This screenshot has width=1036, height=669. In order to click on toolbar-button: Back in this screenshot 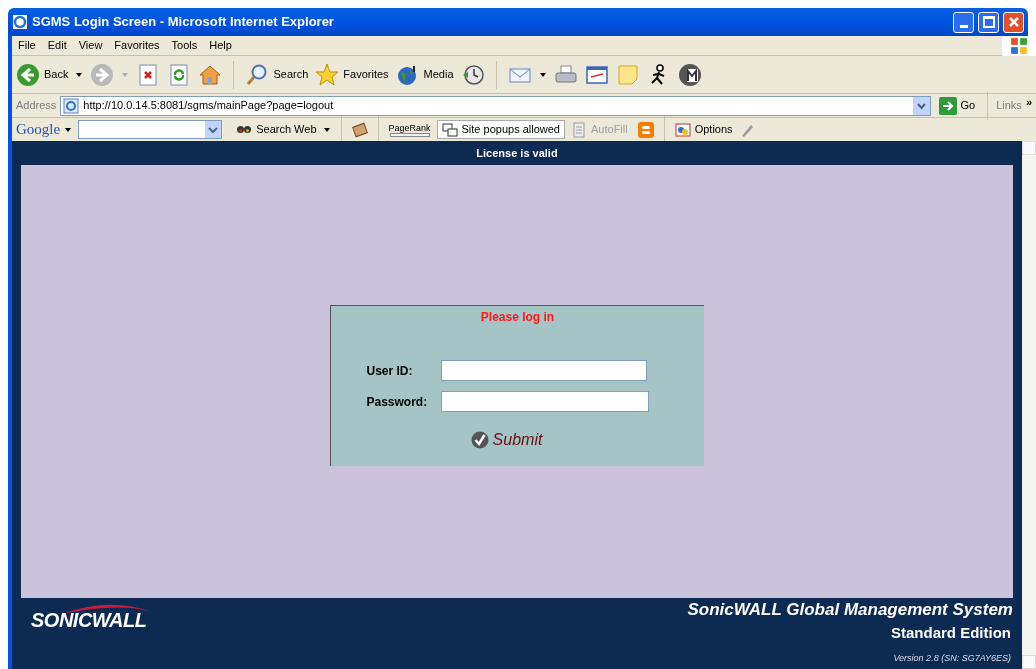, I will do `click(42, 74)`.